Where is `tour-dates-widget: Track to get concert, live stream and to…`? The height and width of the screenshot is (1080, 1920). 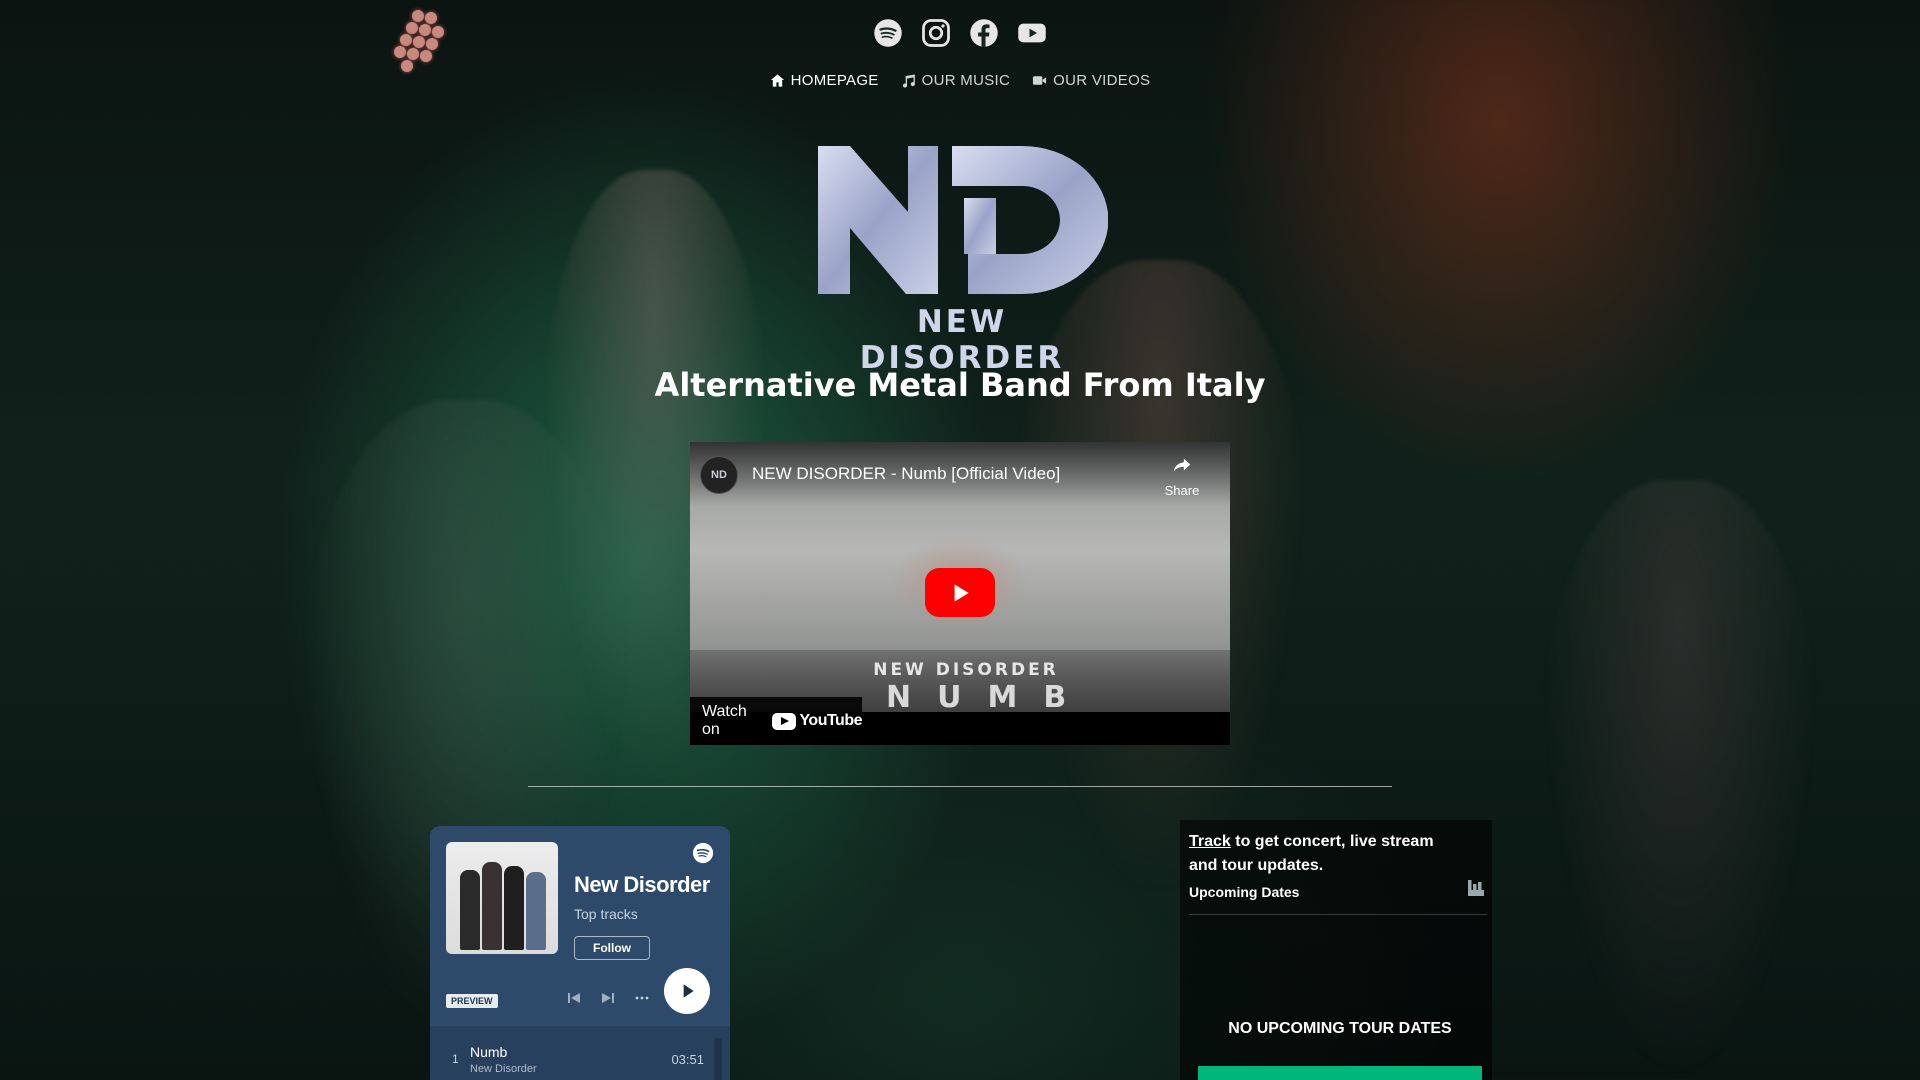
tour-dates-widget: Track to get concert, live stream and to… is located at coordinates (1336, 950).